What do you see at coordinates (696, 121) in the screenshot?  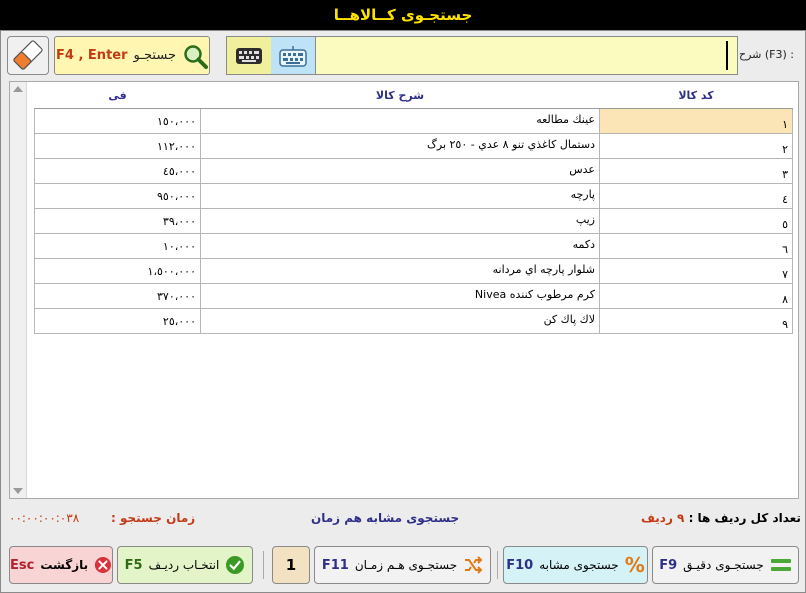 I see `cell-code: ١` at bounding box center [696, 121].